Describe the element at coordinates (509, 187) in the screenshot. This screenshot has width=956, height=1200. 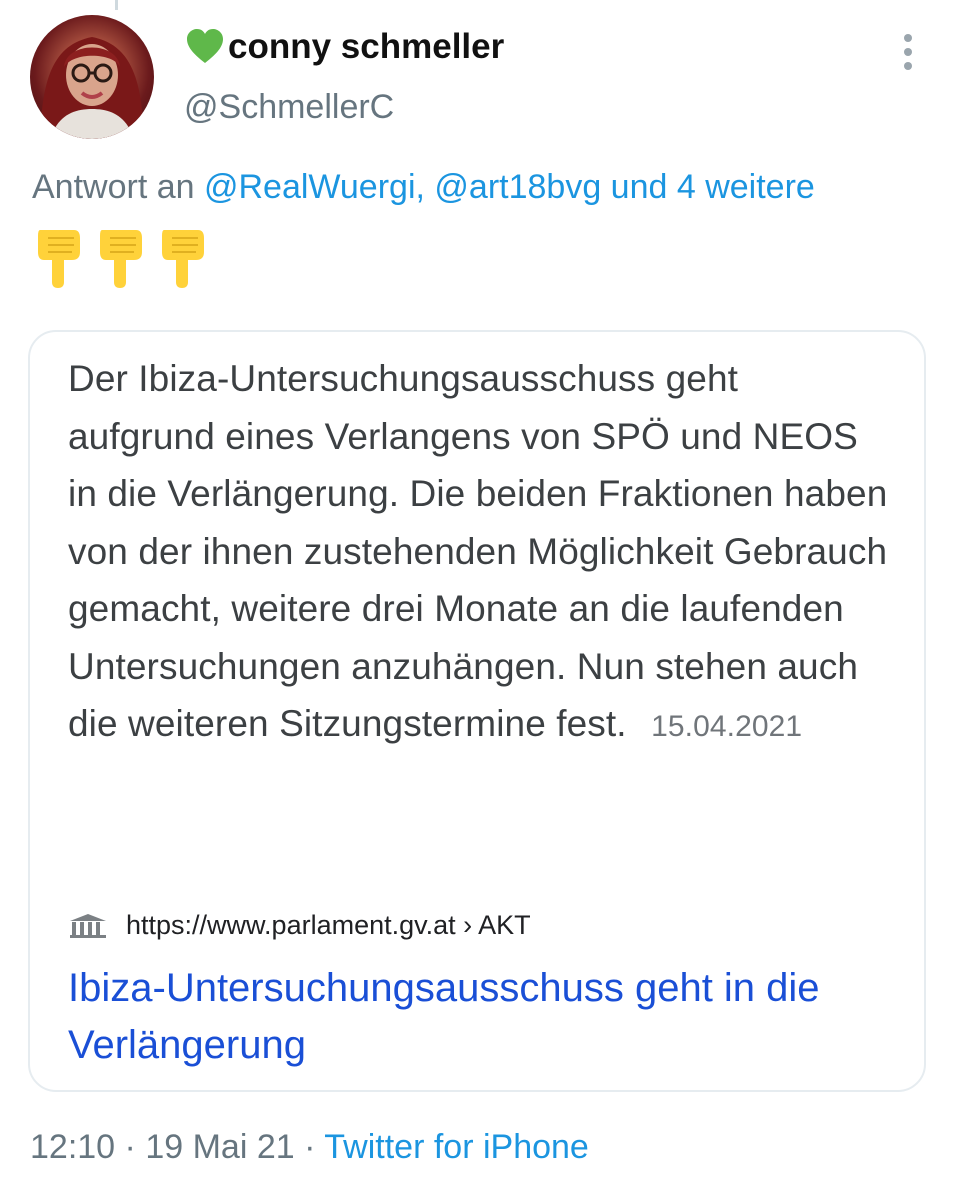
I see `reply-mentions-link: @RealWuergi, @art18bvg und 4 weitere` at that location.